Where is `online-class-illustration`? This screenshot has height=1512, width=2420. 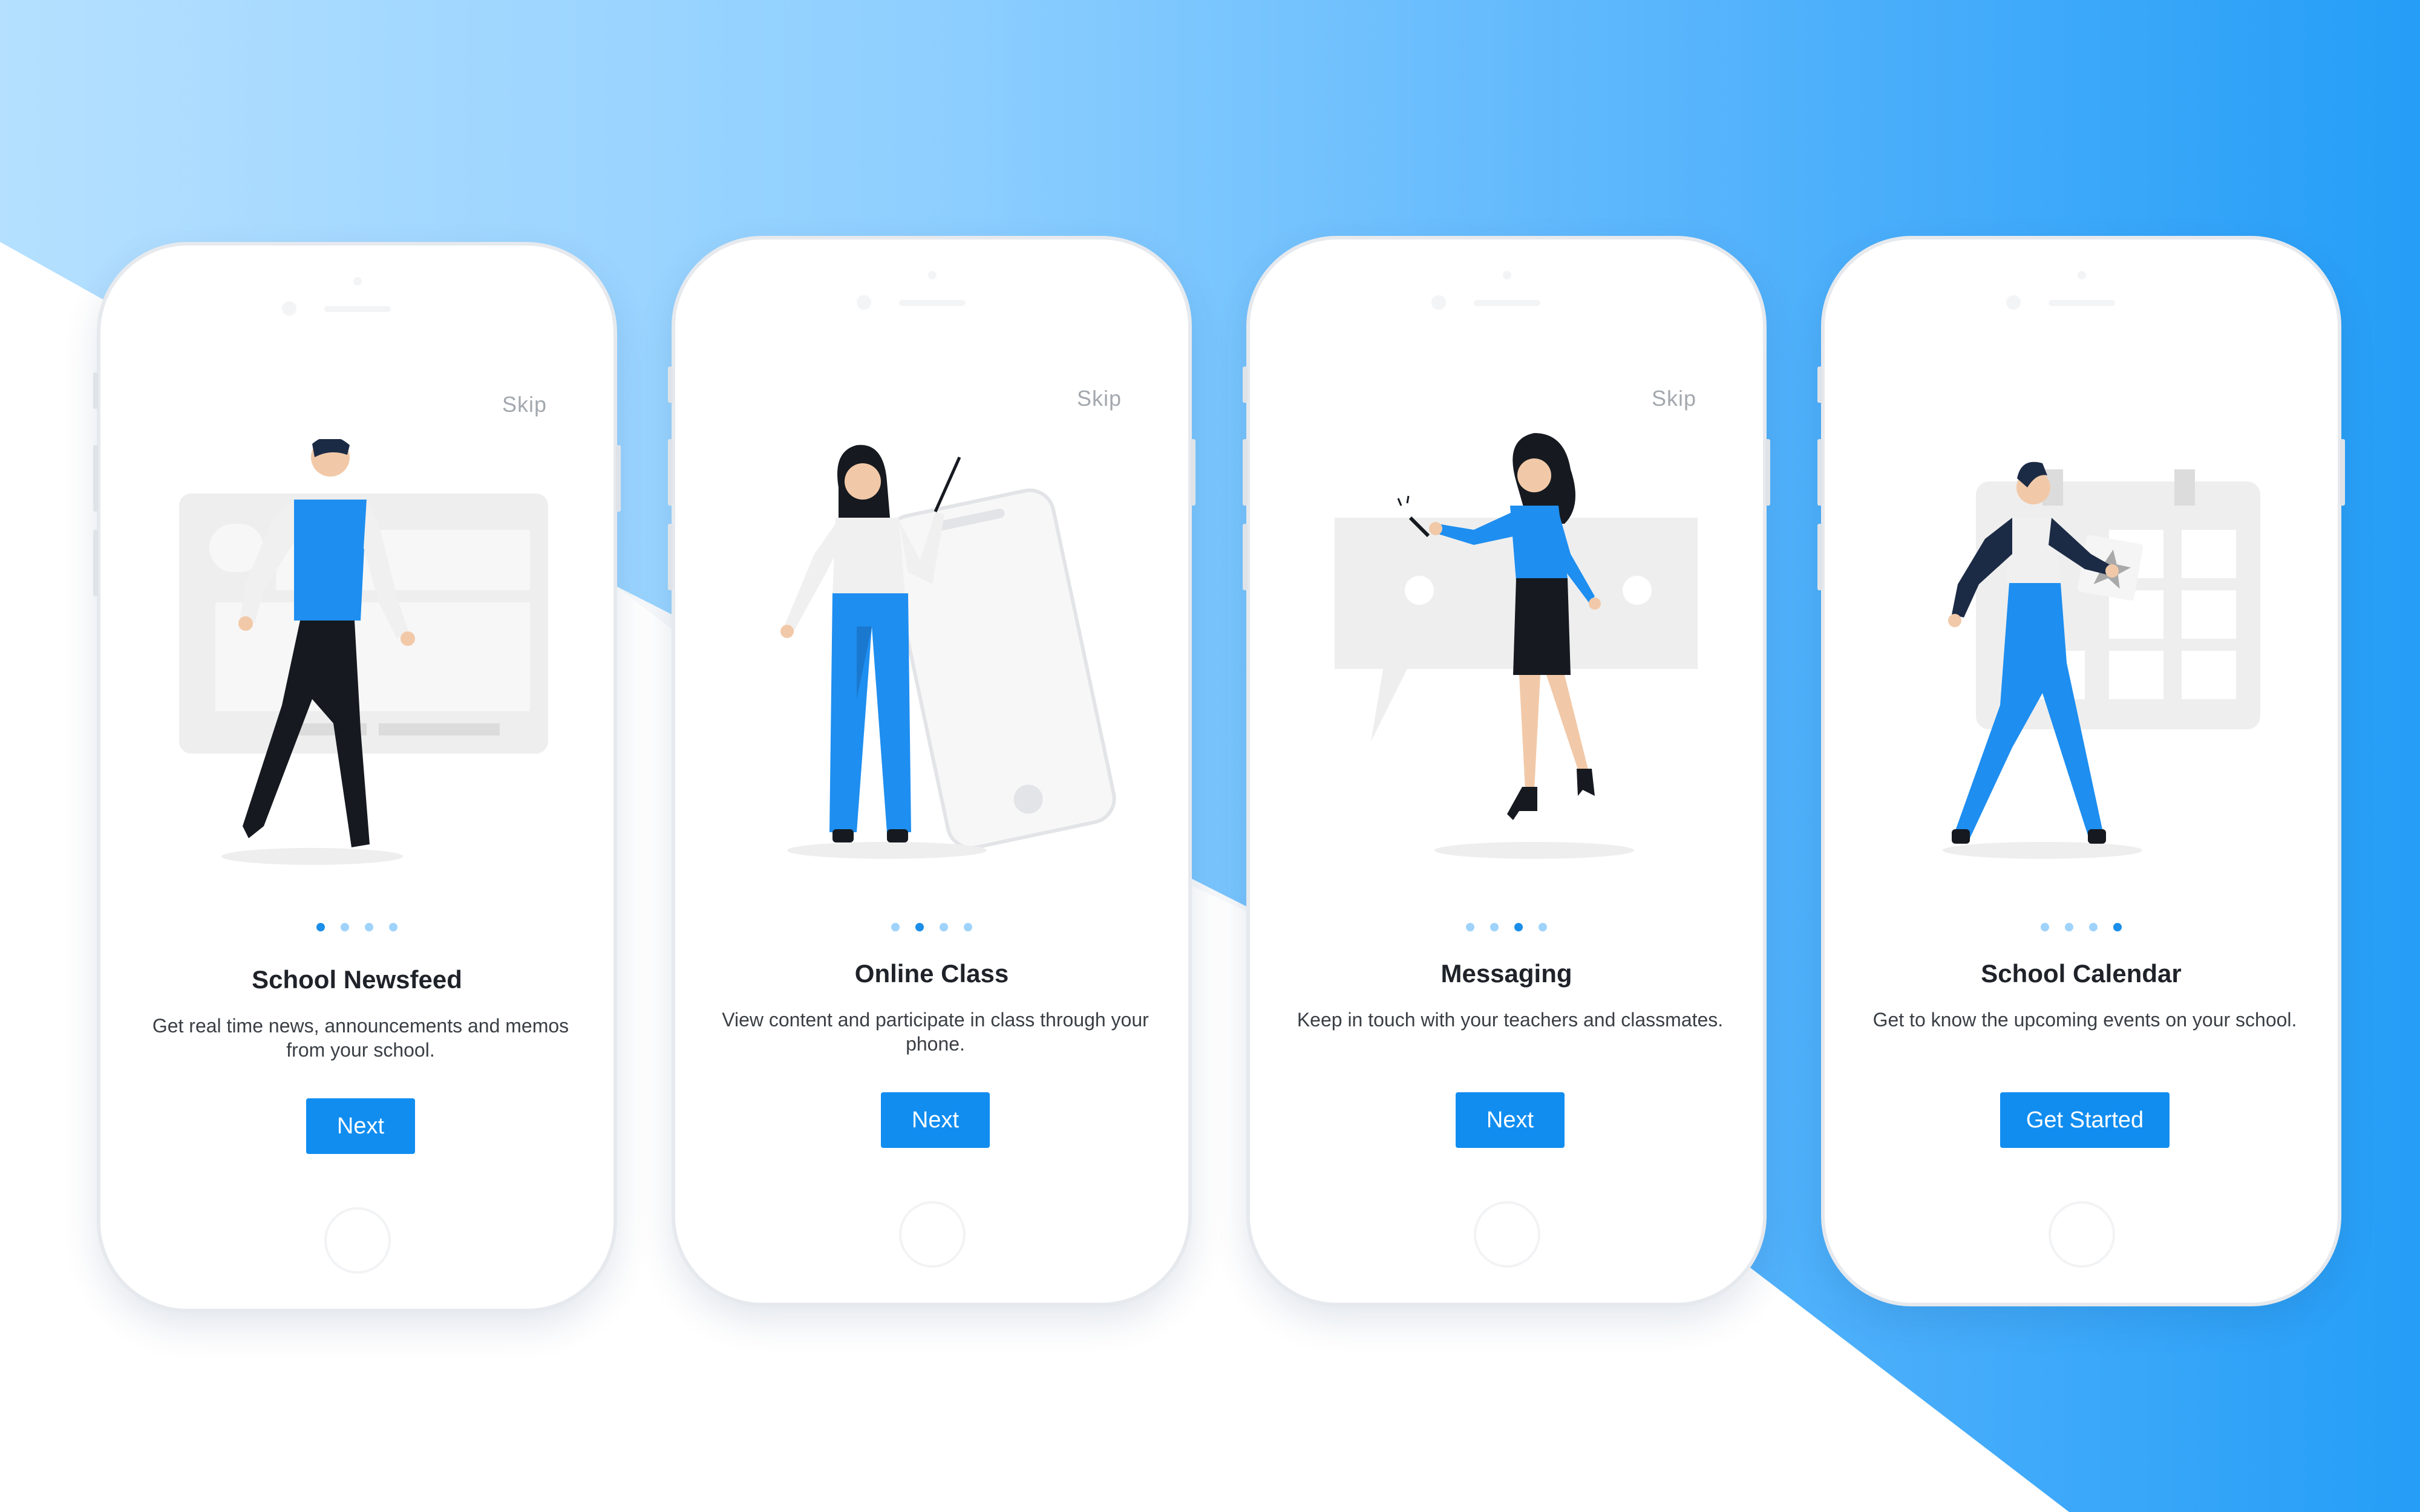
online-class-illustration is located at coordinates (948, 652).